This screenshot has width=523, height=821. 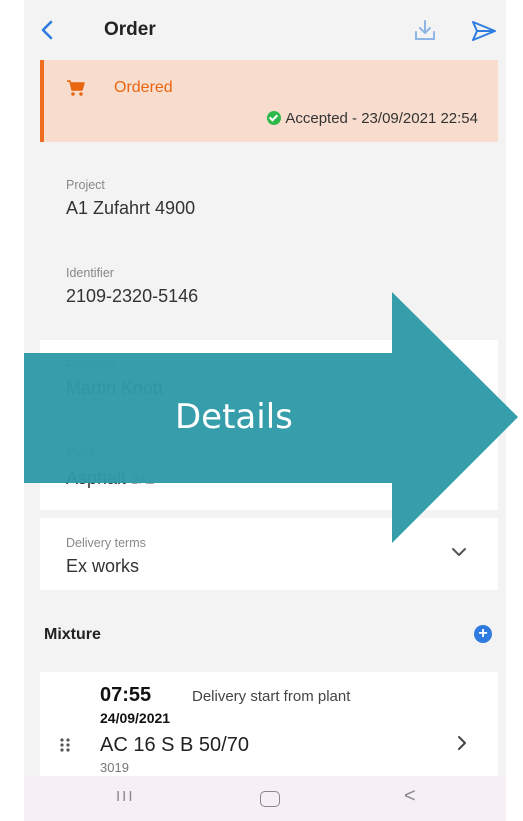 What do you see at coordinates (270, 799) in the screenshot?
I see `home-button` at bounding box center [270, 799].